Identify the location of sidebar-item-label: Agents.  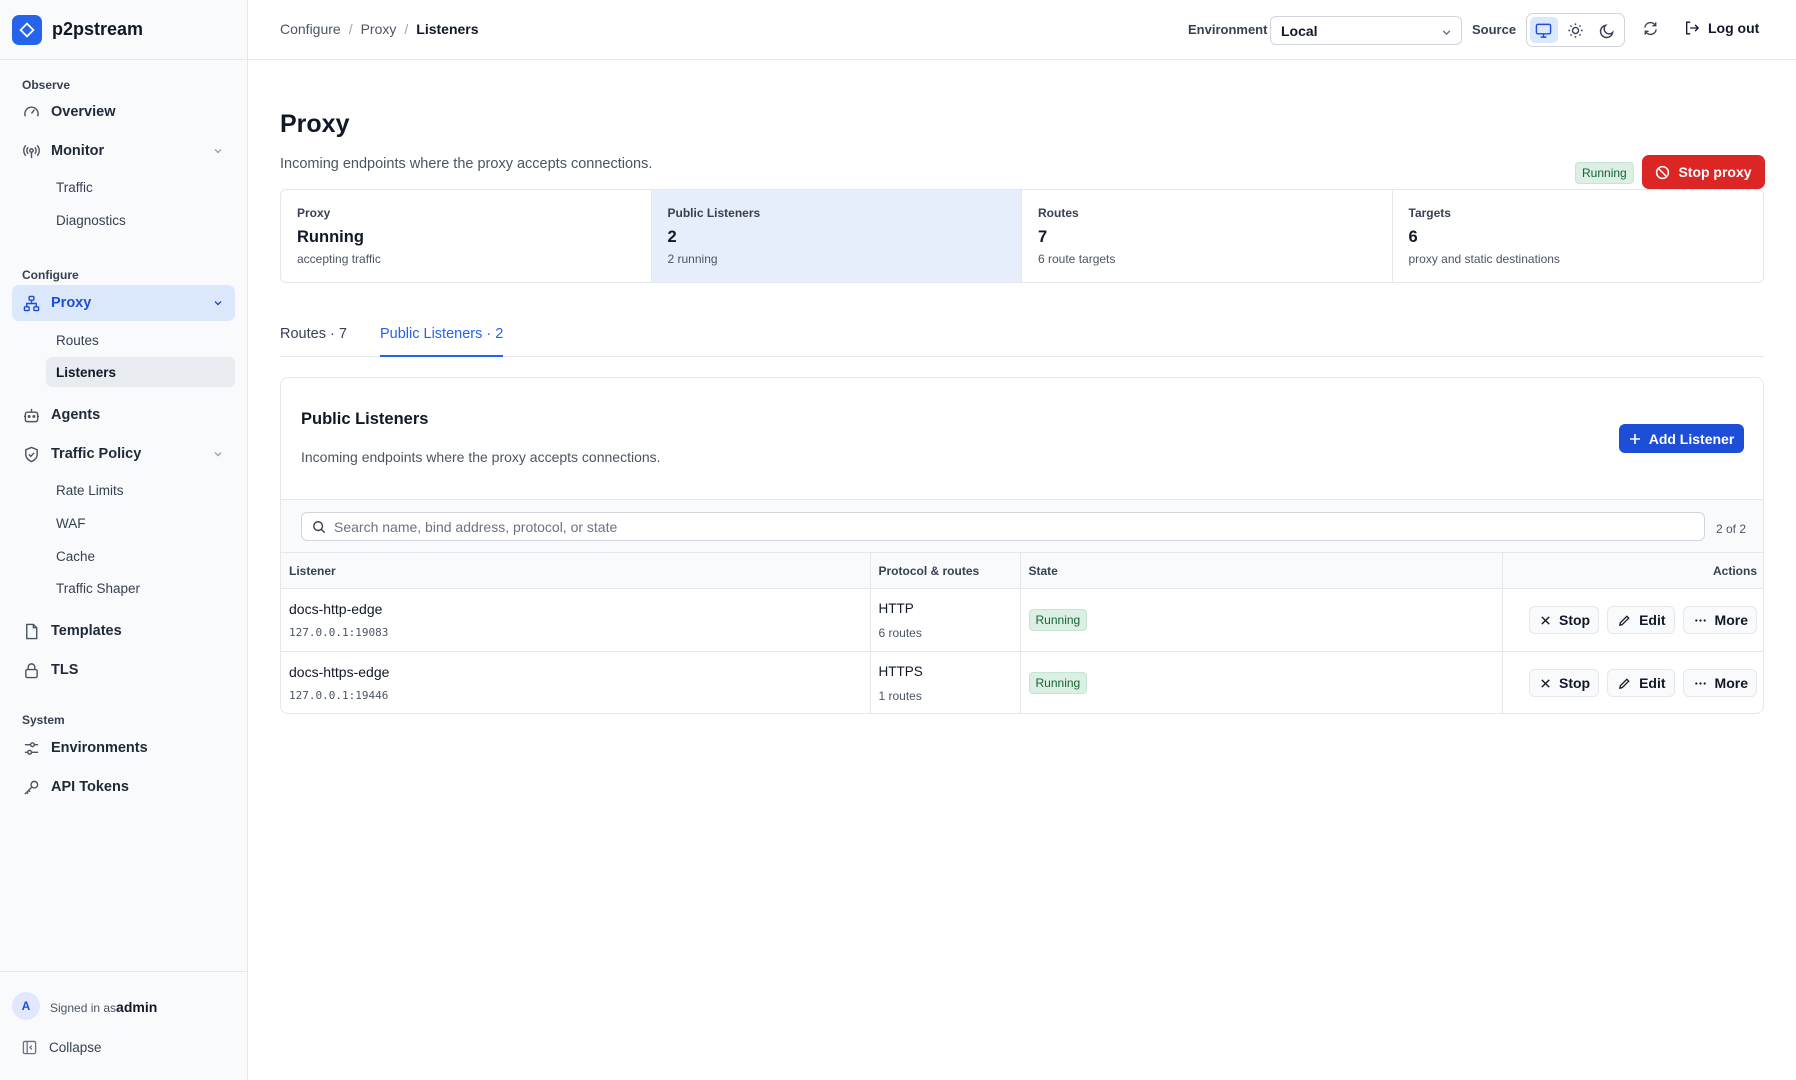
(76, 415).